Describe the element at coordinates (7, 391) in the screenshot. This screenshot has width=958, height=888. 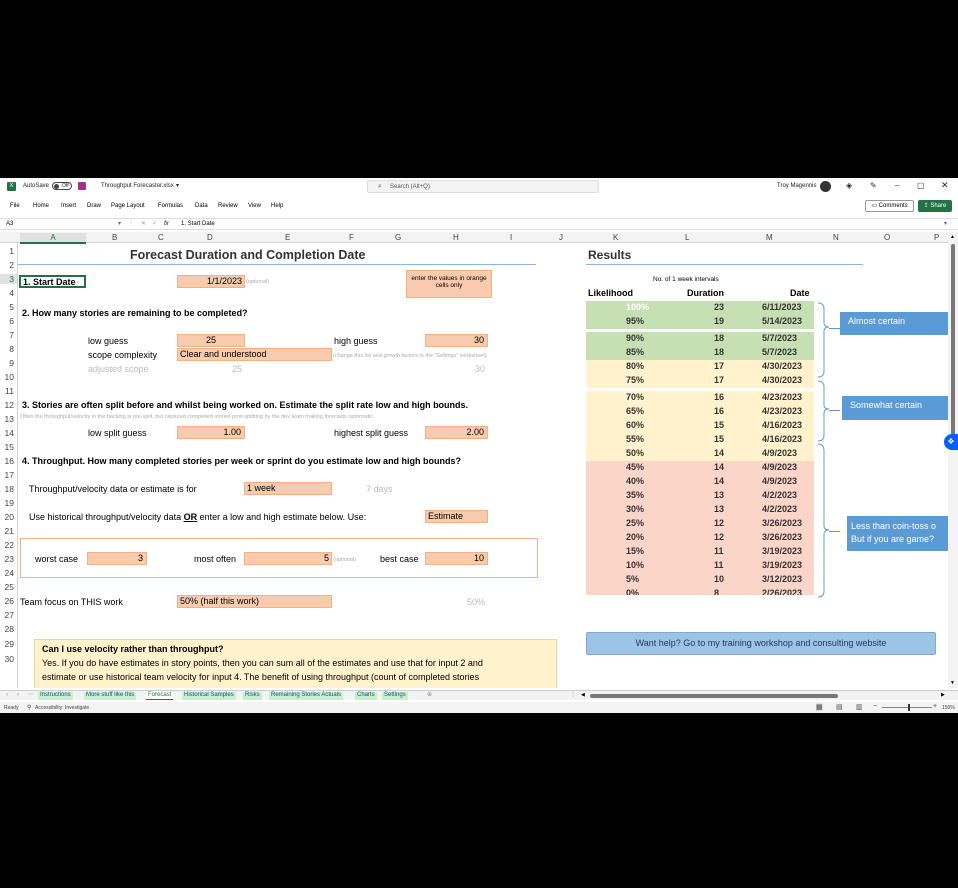
I see `row-header: 11` at that location.